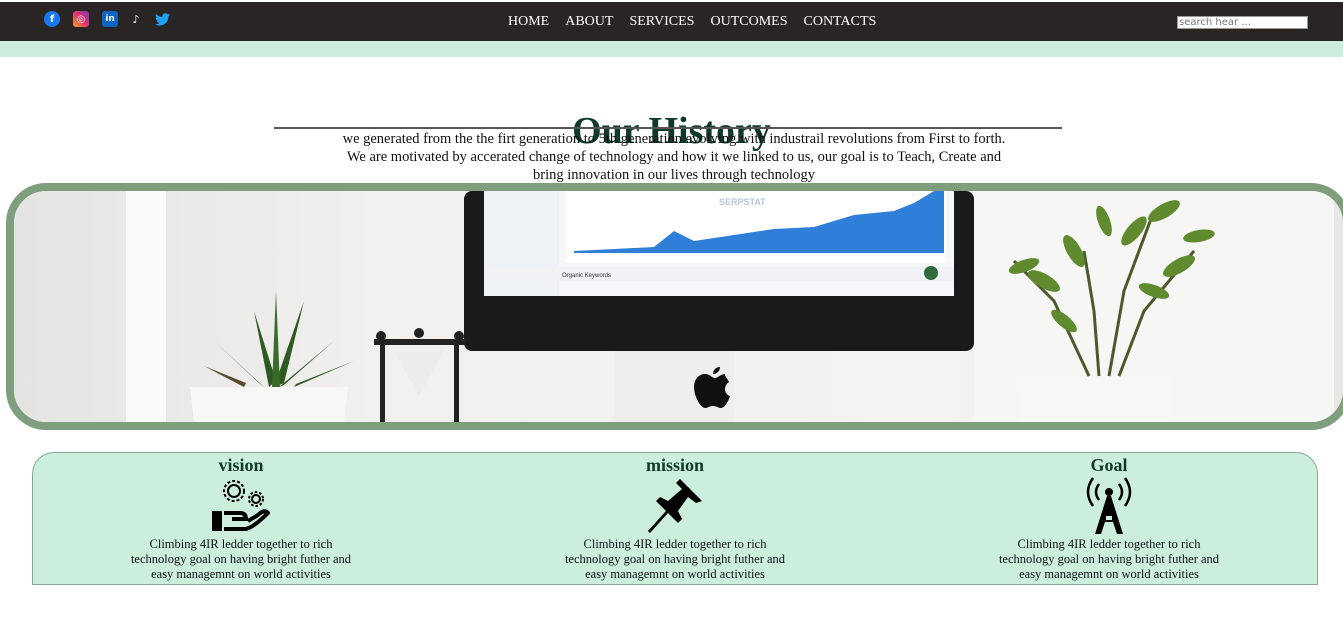 This screenshot has width=1343, height=639. What do you see at coordinates (1109, 465) in the screenshot?
I see `card-title: Goal` at bounding box center [1109, 465].